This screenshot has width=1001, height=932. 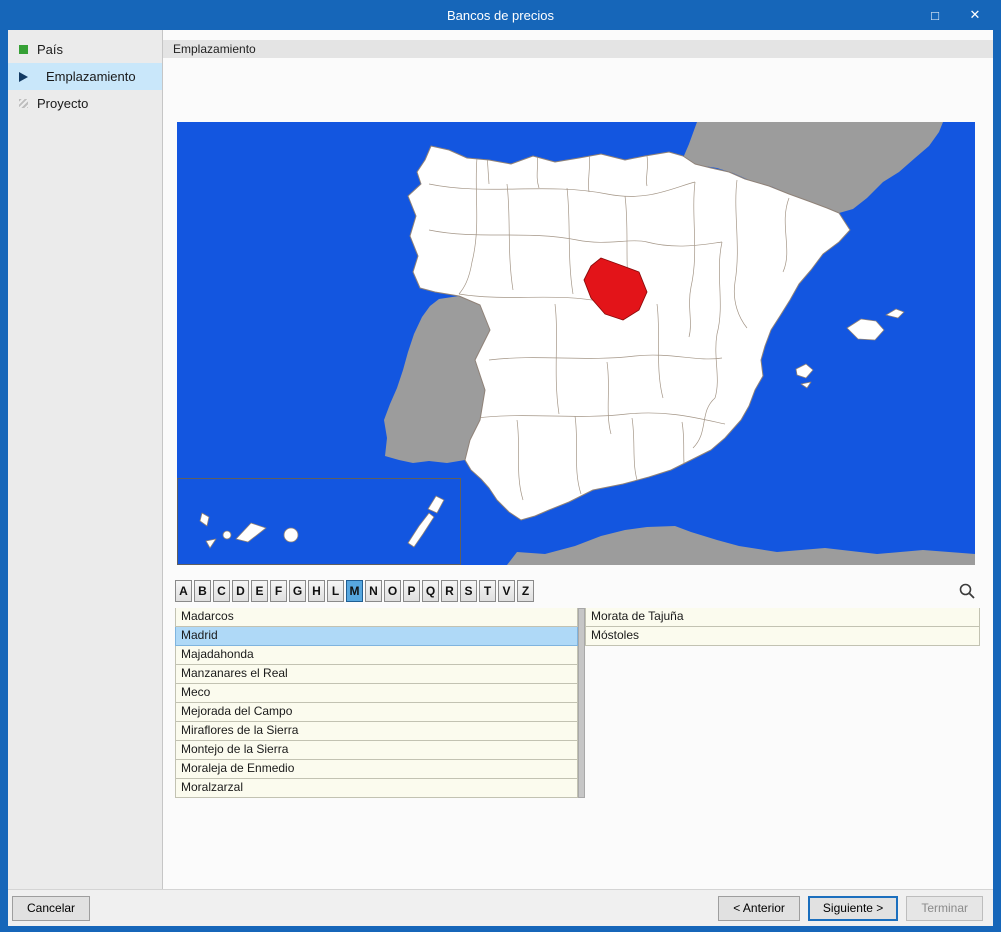 What do you see at coordinates (376, 769) in the screenshot?
I see `municipality-item: Moraleja de Enmedio` at bounding box center [376, 769].